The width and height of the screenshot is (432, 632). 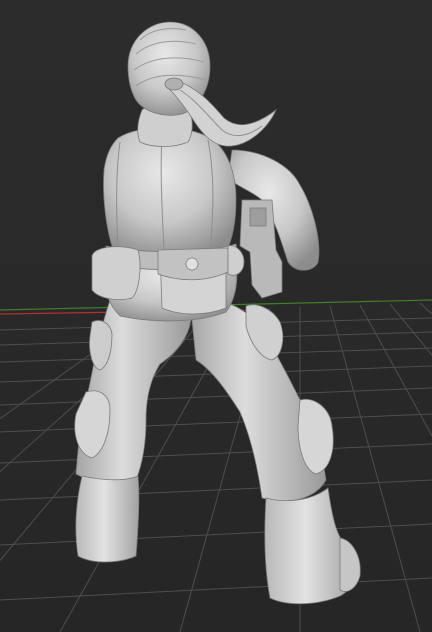 I want to click on pouch-snap, so click(x=192, y=264).